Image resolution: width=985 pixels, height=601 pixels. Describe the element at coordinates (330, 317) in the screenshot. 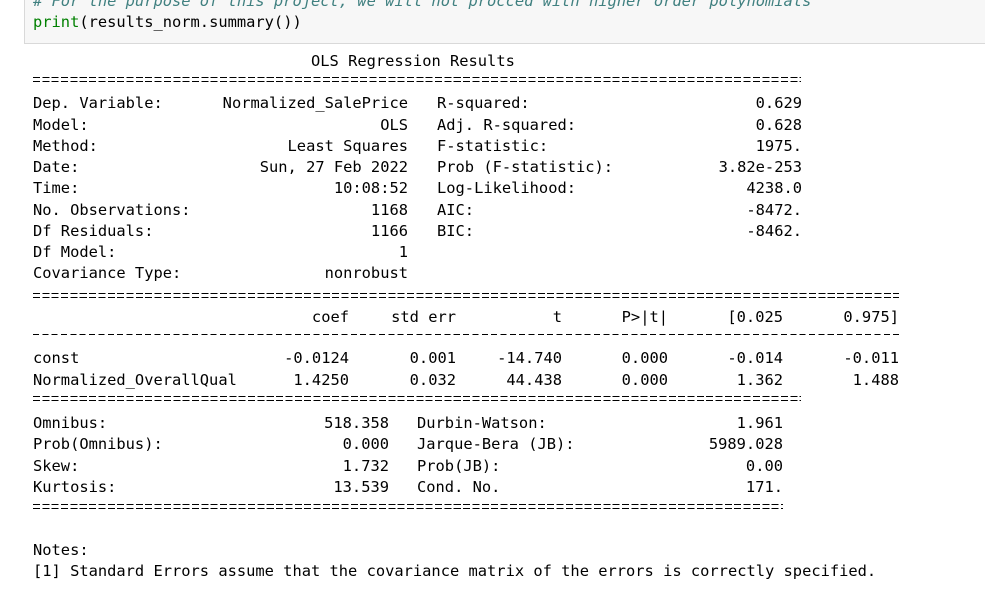

I see `header-coef: coef` at that location.